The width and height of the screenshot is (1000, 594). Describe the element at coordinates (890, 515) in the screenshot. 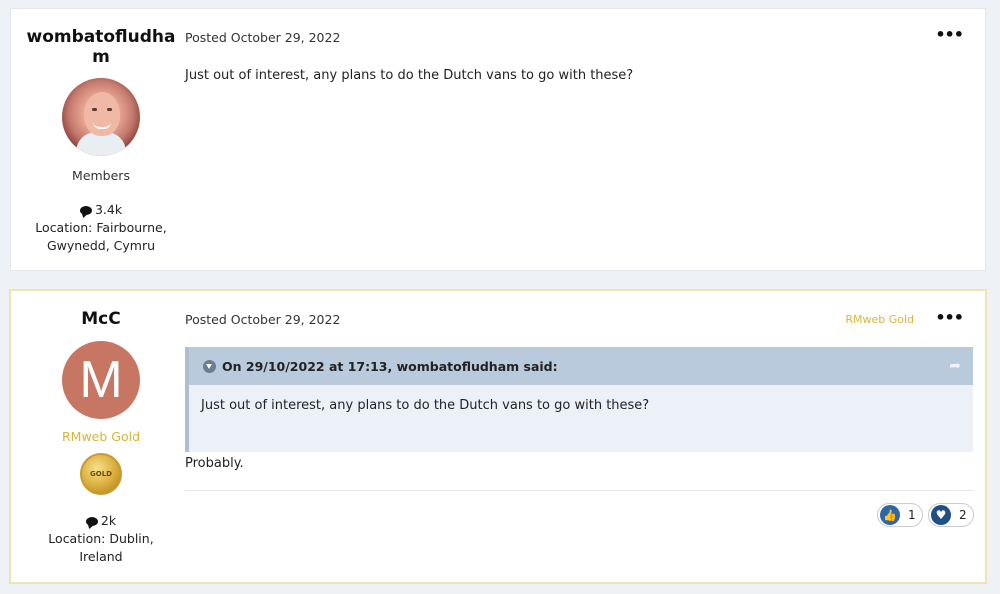

I see `thumbs-up-icon: 👍` at that location.